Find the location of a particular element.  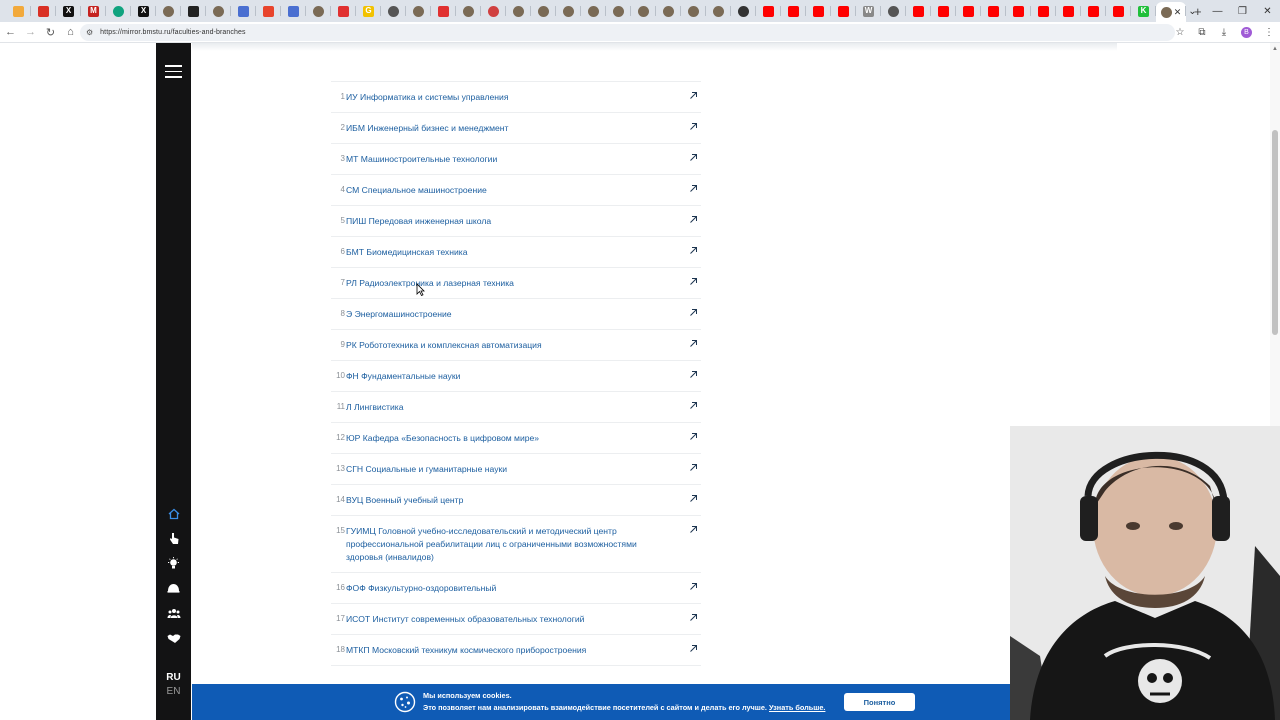

faculty-row: 5 ПИШ Передовая инженерная школа is located at coordinates (516, 221).